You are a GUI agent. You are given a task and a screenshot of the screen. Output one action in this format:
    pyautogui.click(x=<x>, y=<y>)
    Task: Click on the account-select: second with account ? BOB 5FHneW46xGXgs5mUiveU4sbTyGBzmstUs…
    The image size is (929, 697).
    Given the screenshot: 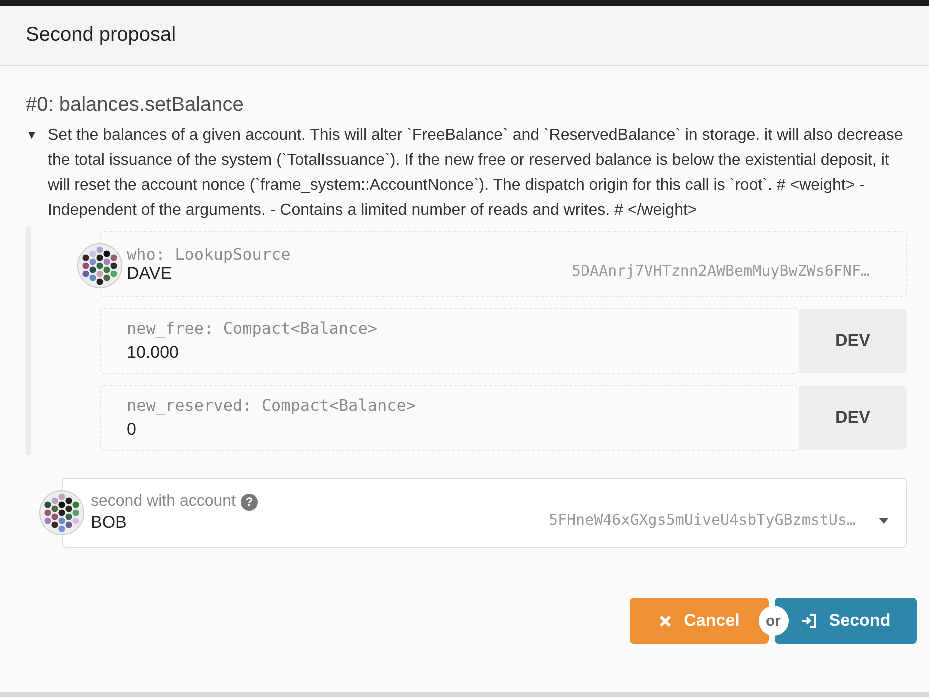 What is the action you would take?
    pyautogui.click(x=484, y=513)
    